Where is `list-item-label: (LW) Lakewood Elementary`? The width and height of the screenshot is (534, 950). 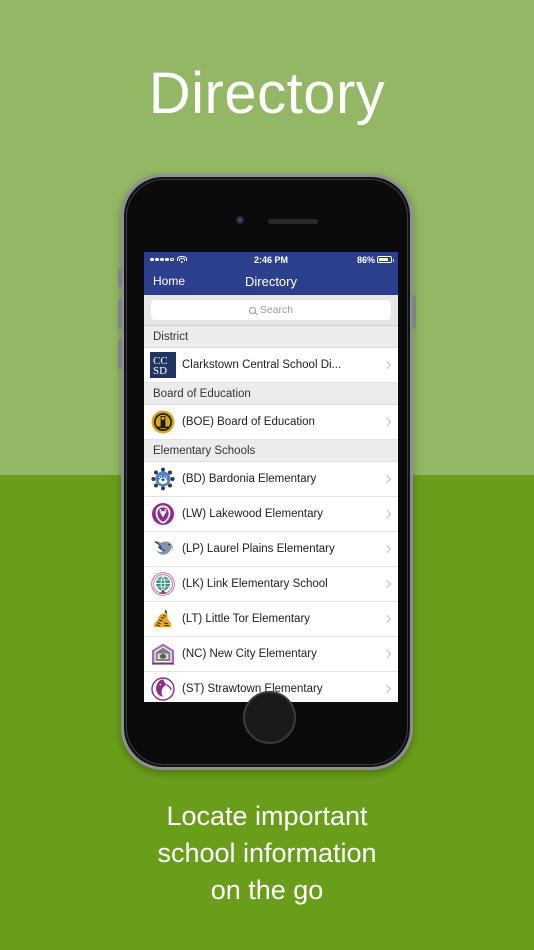
list-item-label: (LW) Lakewood Elementary is located at coordinates (253, 514).